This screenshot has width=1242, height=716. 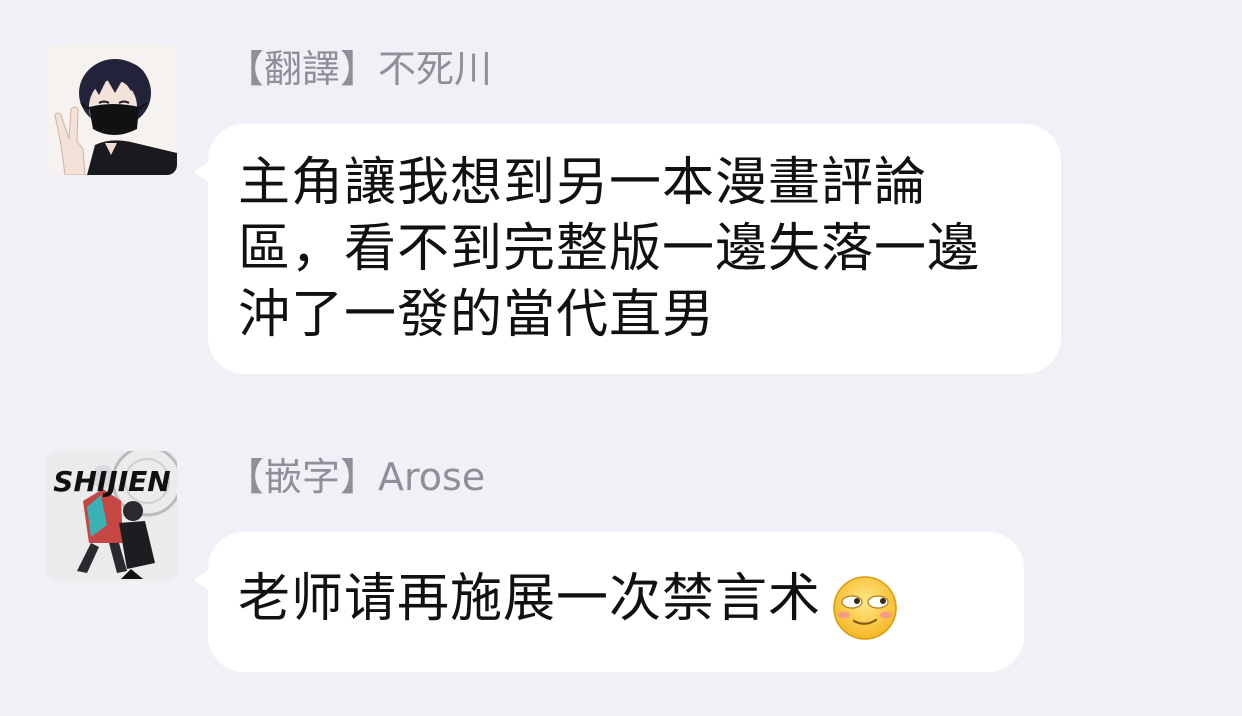 I want to click on manga-cover-avatar-icon: SHIJIEN, so click(x=112, y=516).